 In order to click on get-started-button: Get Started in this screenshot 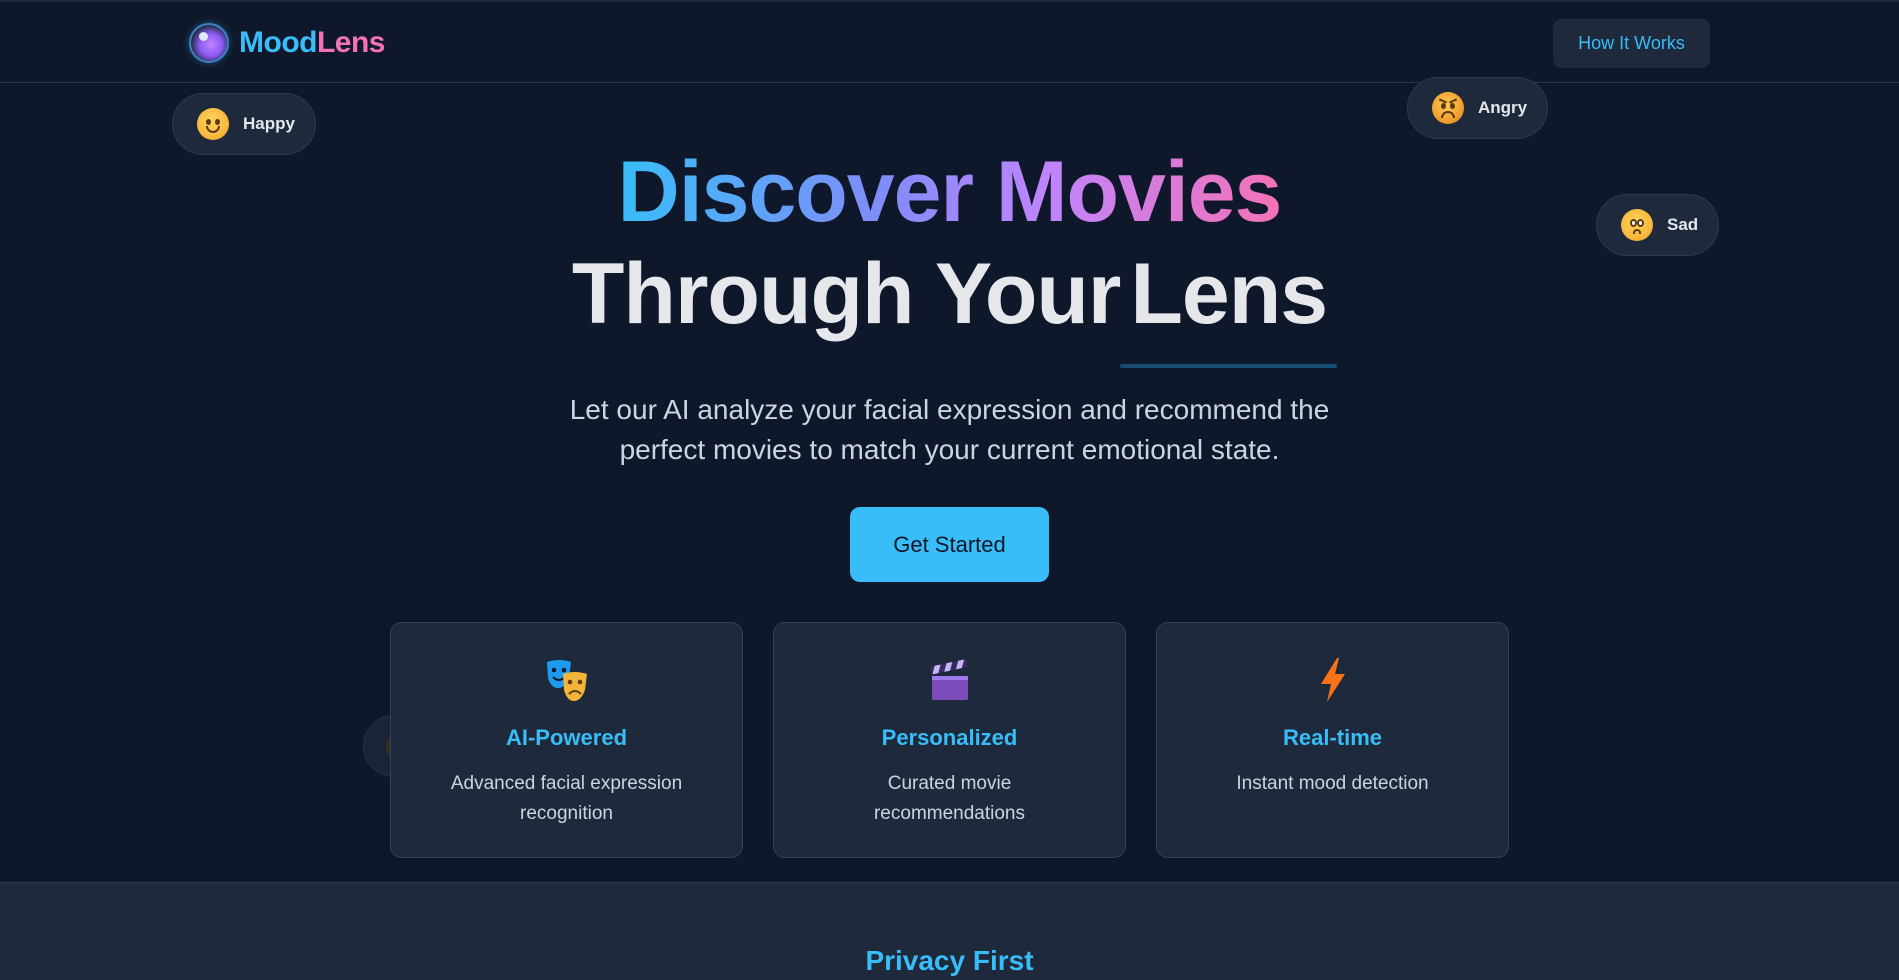, I will do `click(949, 544)`.